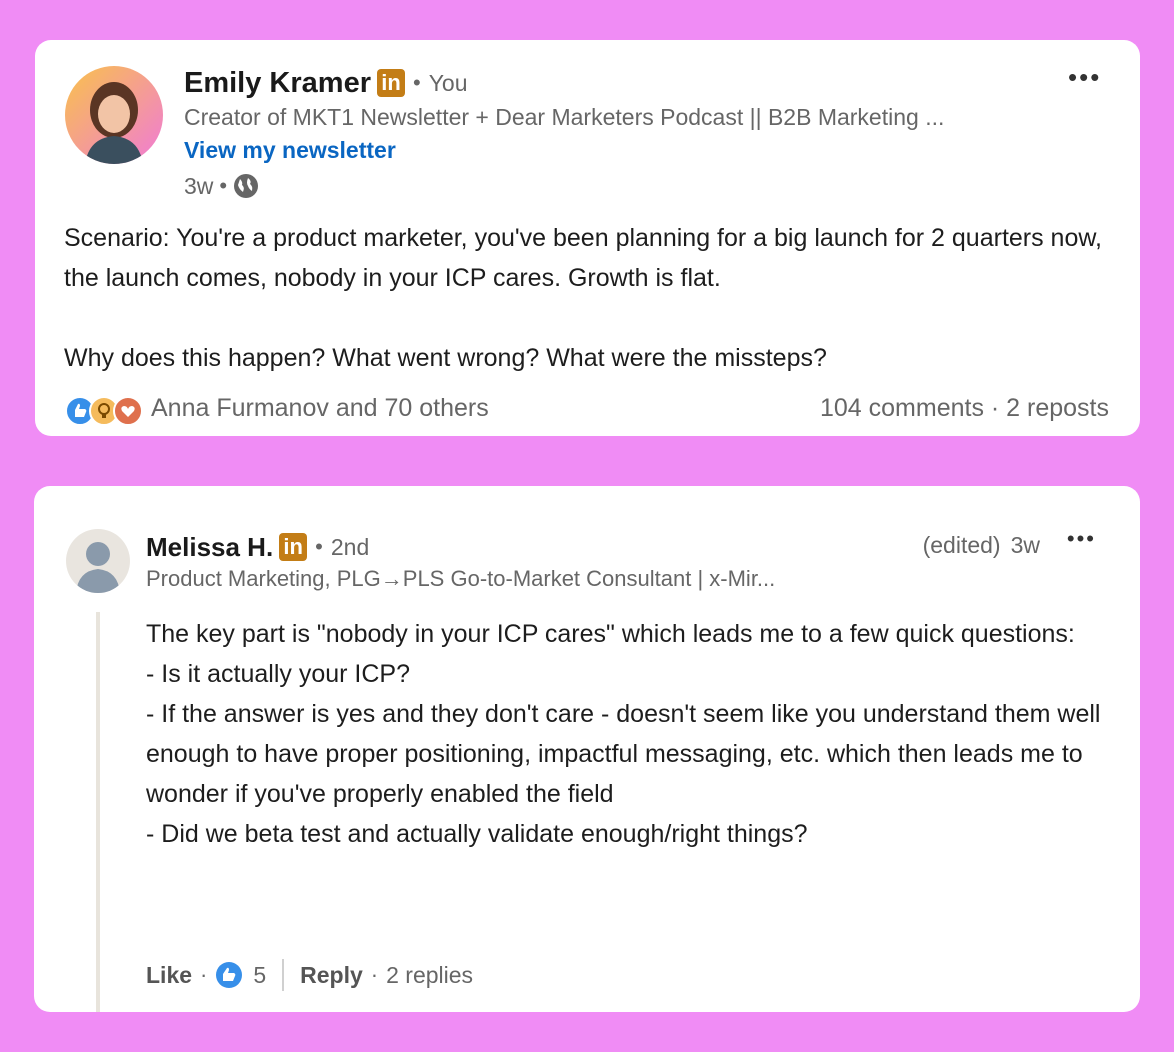  I want to click on love-icon, so click(128, 411).